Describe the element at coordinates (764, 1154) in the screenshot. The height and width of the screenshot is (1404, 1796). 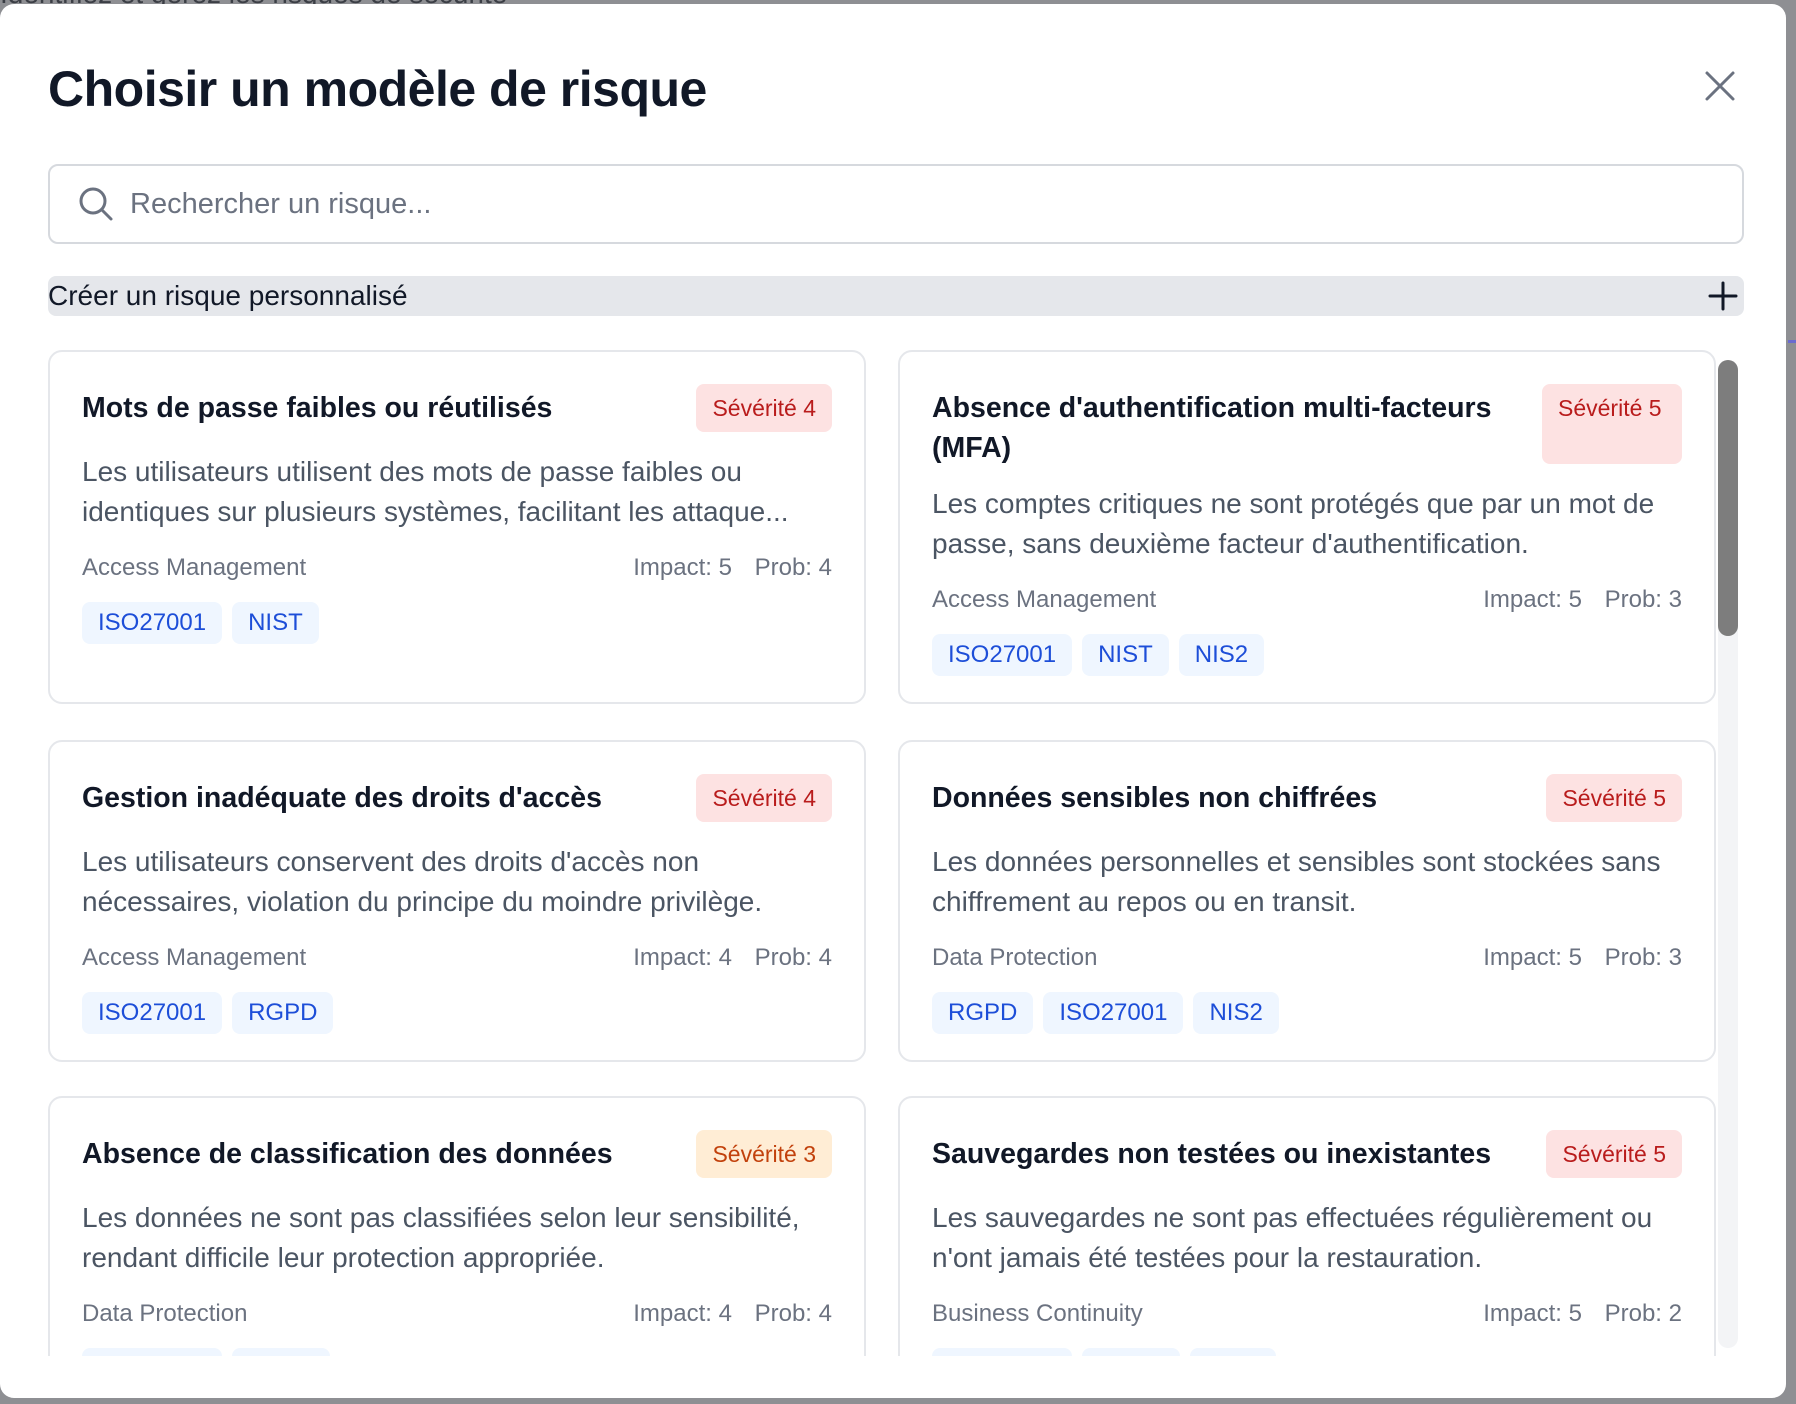
I see `severity-badge: Sévérité 3` at that location.